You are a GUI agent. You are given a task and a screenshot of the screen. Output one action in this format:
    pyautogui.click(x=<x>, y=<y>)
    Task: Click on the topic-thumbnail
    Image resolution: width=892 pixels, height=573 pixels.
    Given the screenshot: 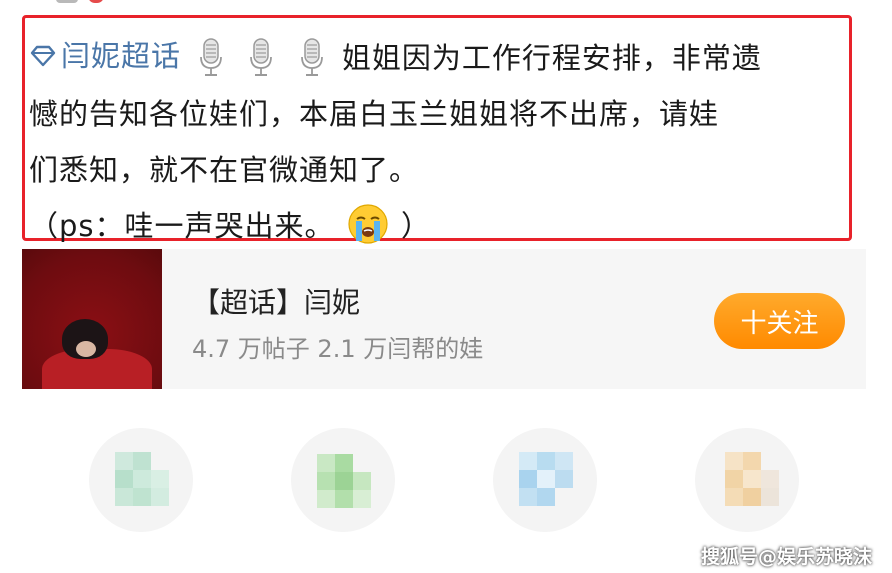 What is the action you would take?
    pyautogui.click(x=92, y=319)
    